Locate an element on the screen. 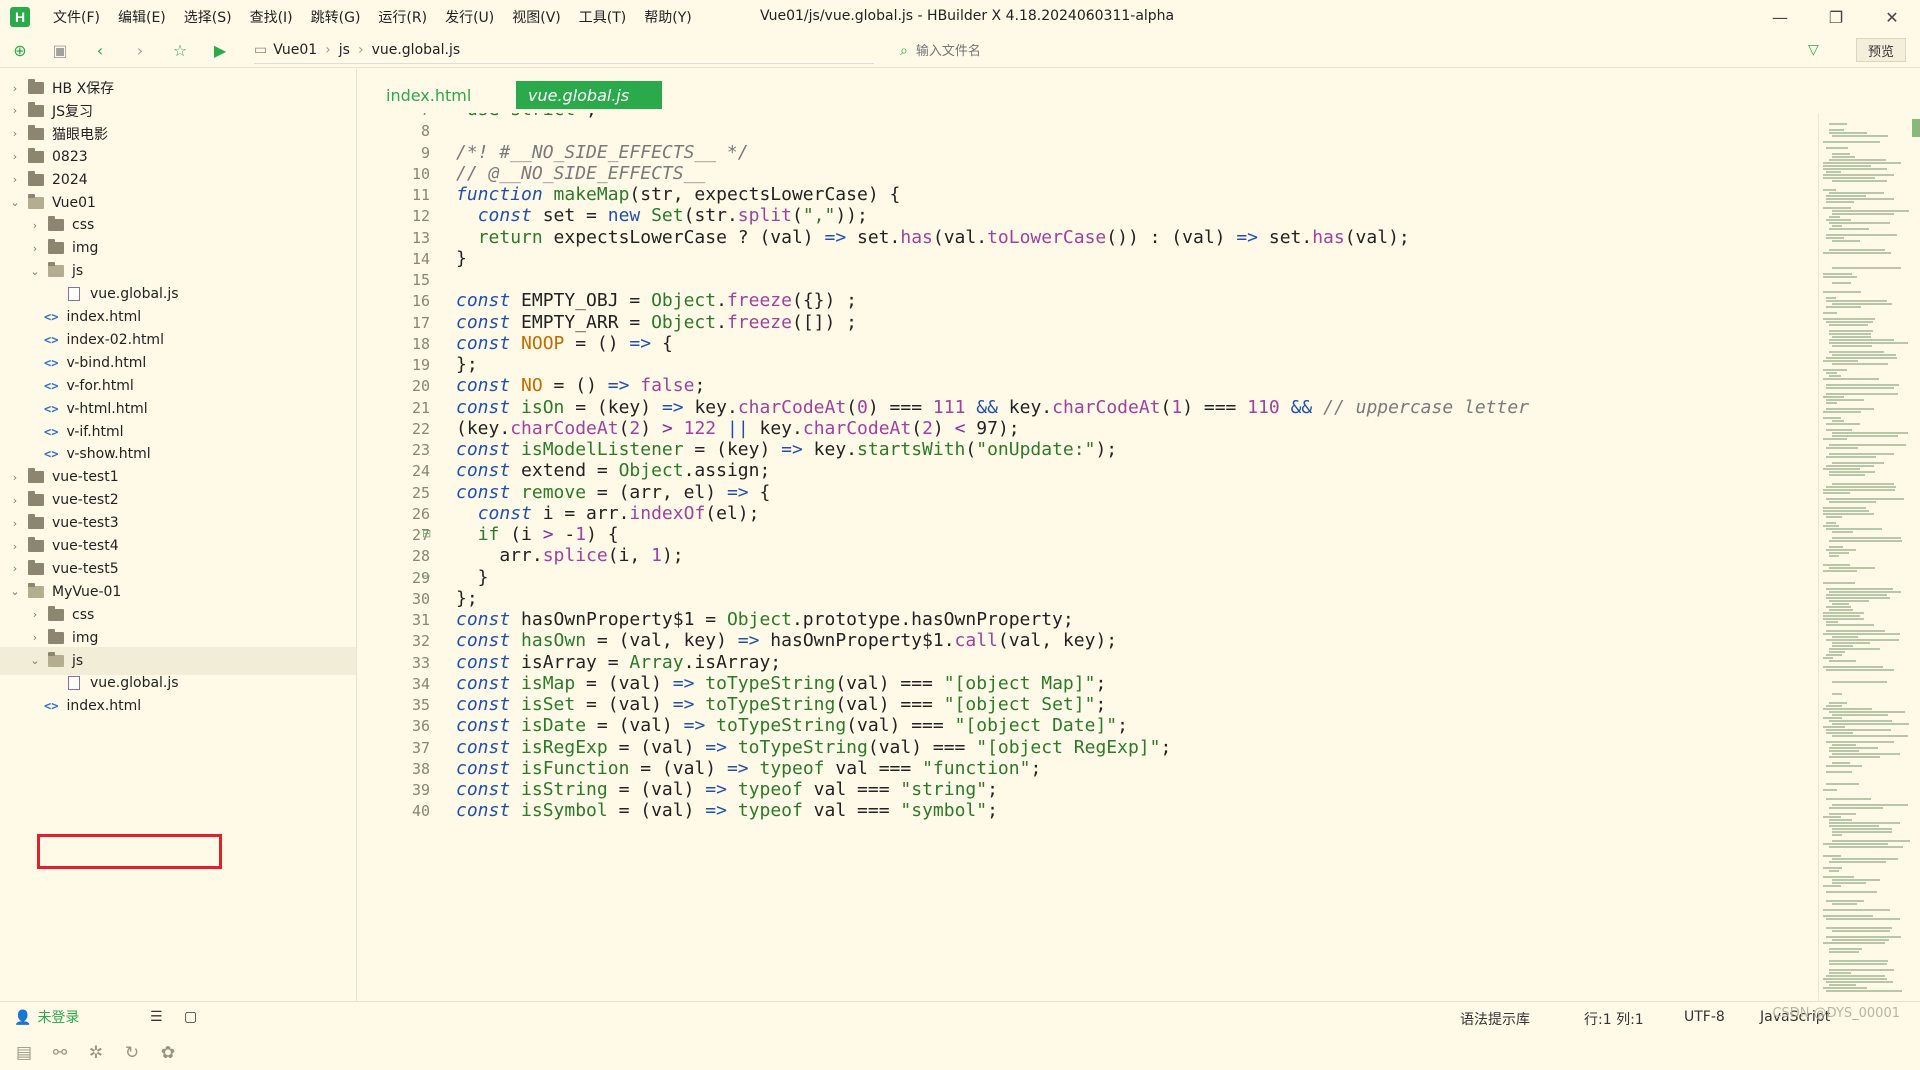 This screenshot has height=1070, width=1920. filter-icon: ▽ is located at coordinates (1813, 50).